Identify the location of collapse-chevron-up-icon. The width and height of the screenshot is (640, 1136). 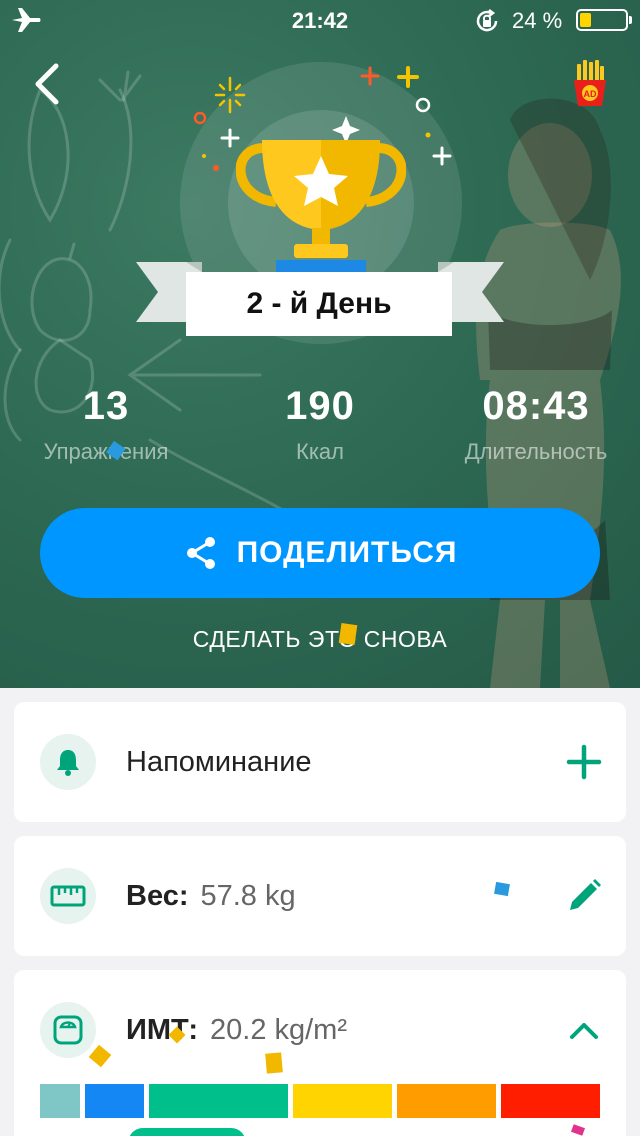
(584, 1030).